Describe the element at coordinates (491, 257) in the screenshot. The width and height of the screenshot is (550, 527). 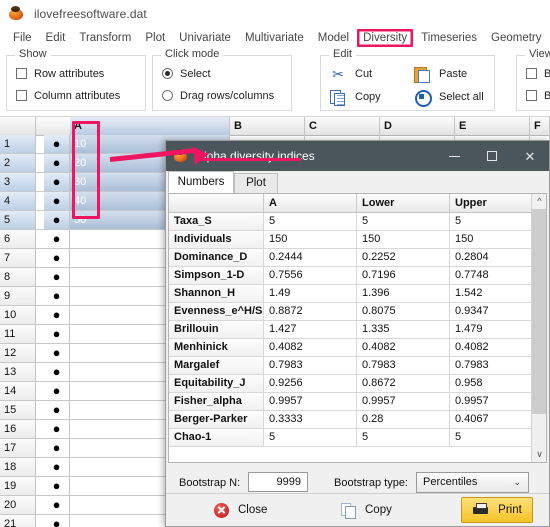
I see `table-cell-value: 0.2804` at that location.